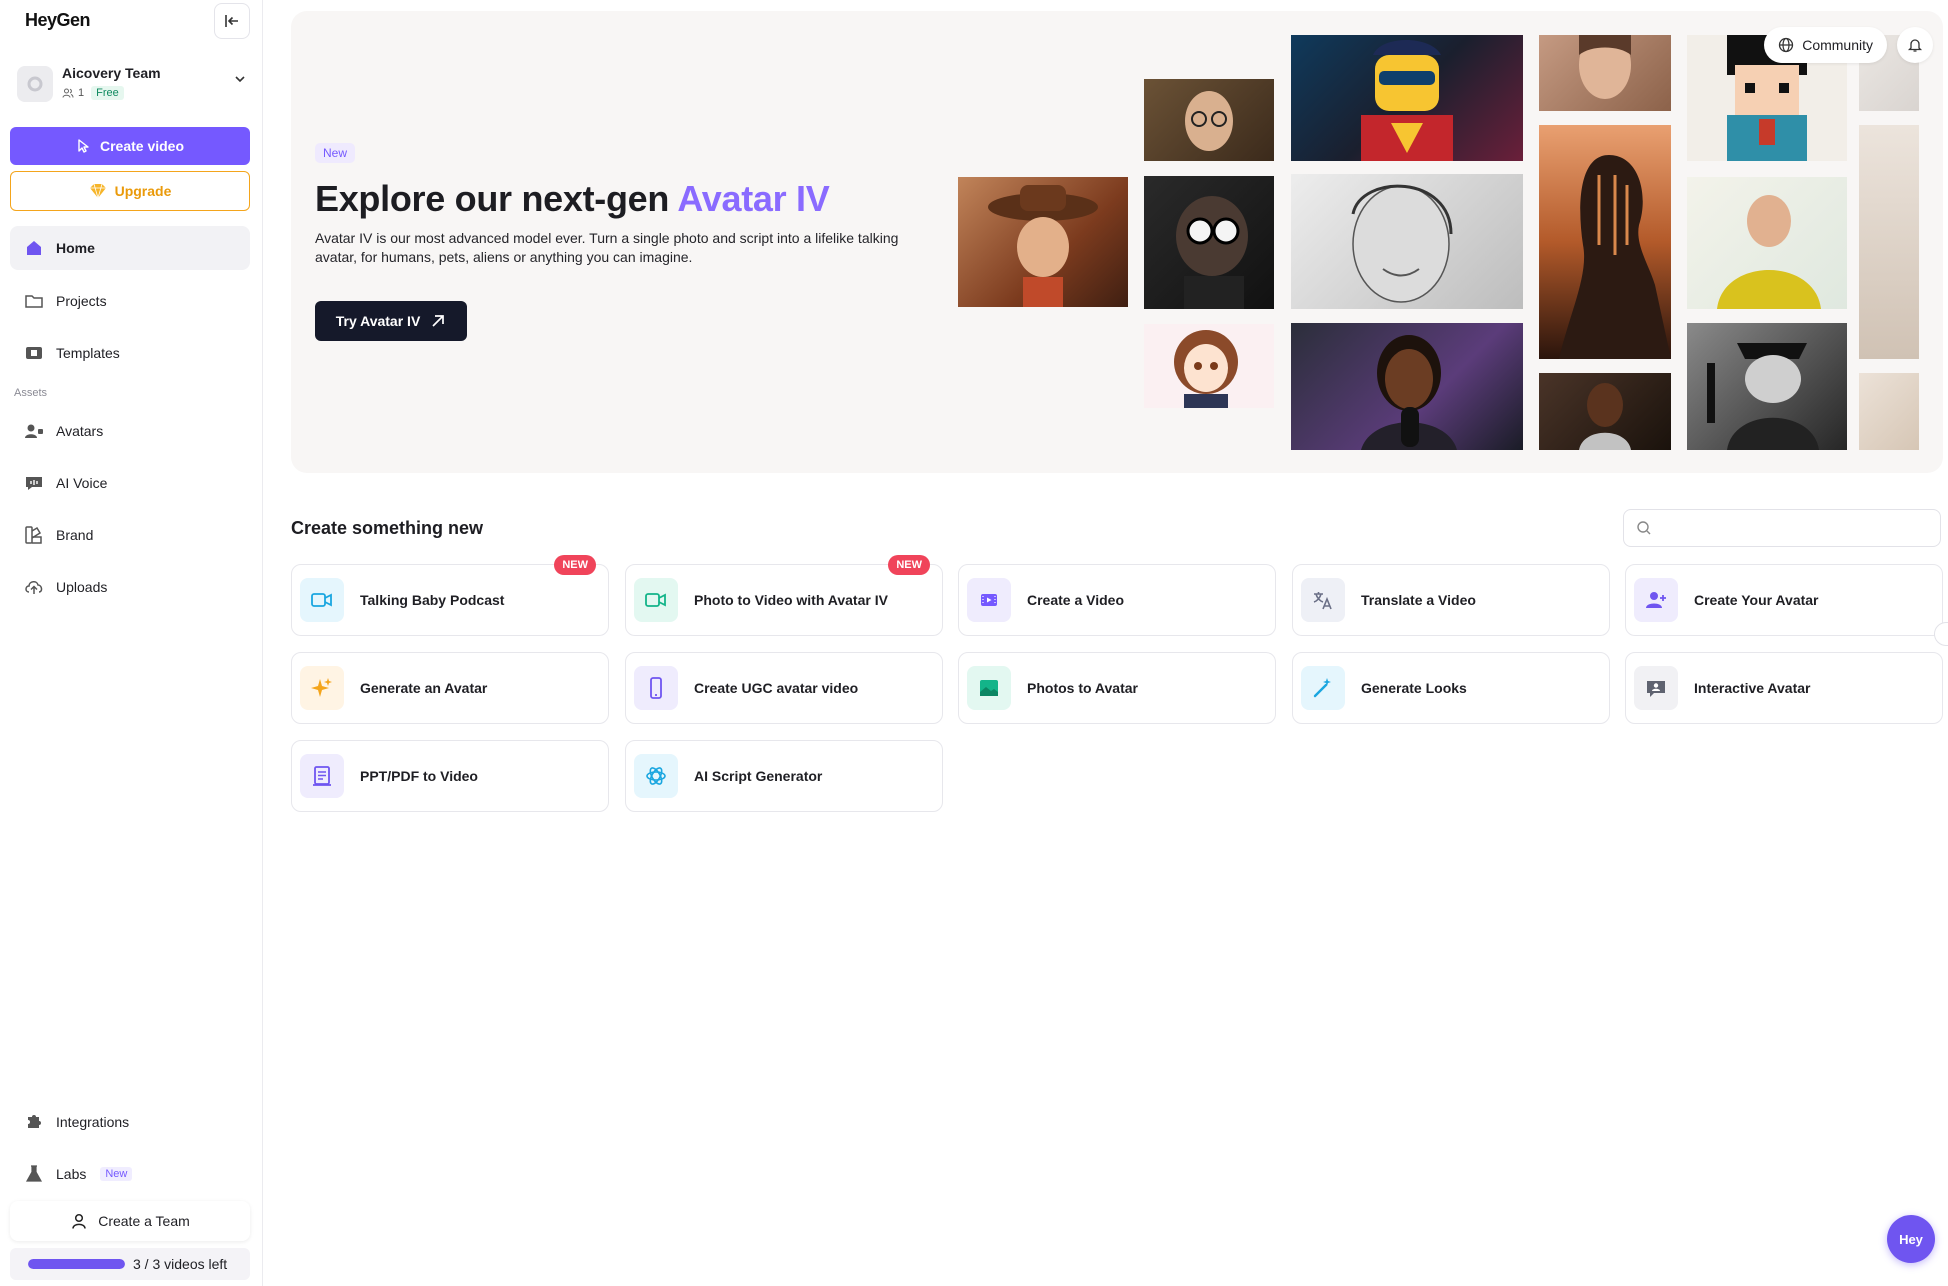  I want to click on old-man-figure-icon, so click(1209, 121).